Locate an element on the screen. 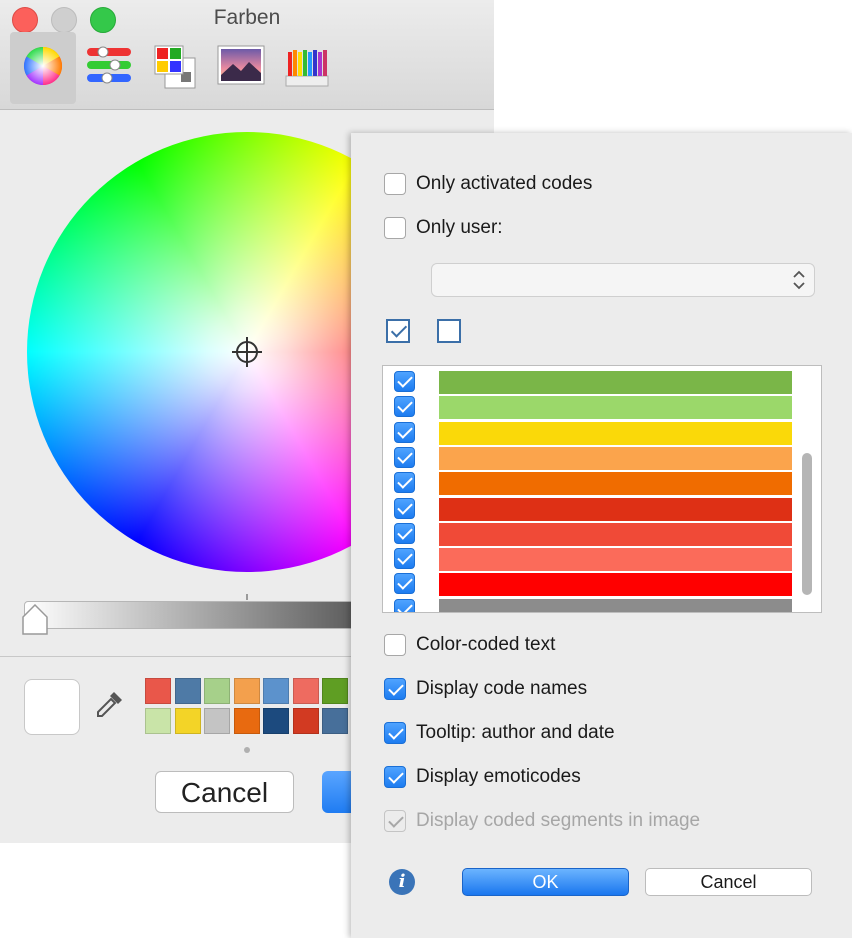 The height and width of the screenshot is (938, 852). only-activated-codes-row: Only activated codes is located at coordinates (488, 184).